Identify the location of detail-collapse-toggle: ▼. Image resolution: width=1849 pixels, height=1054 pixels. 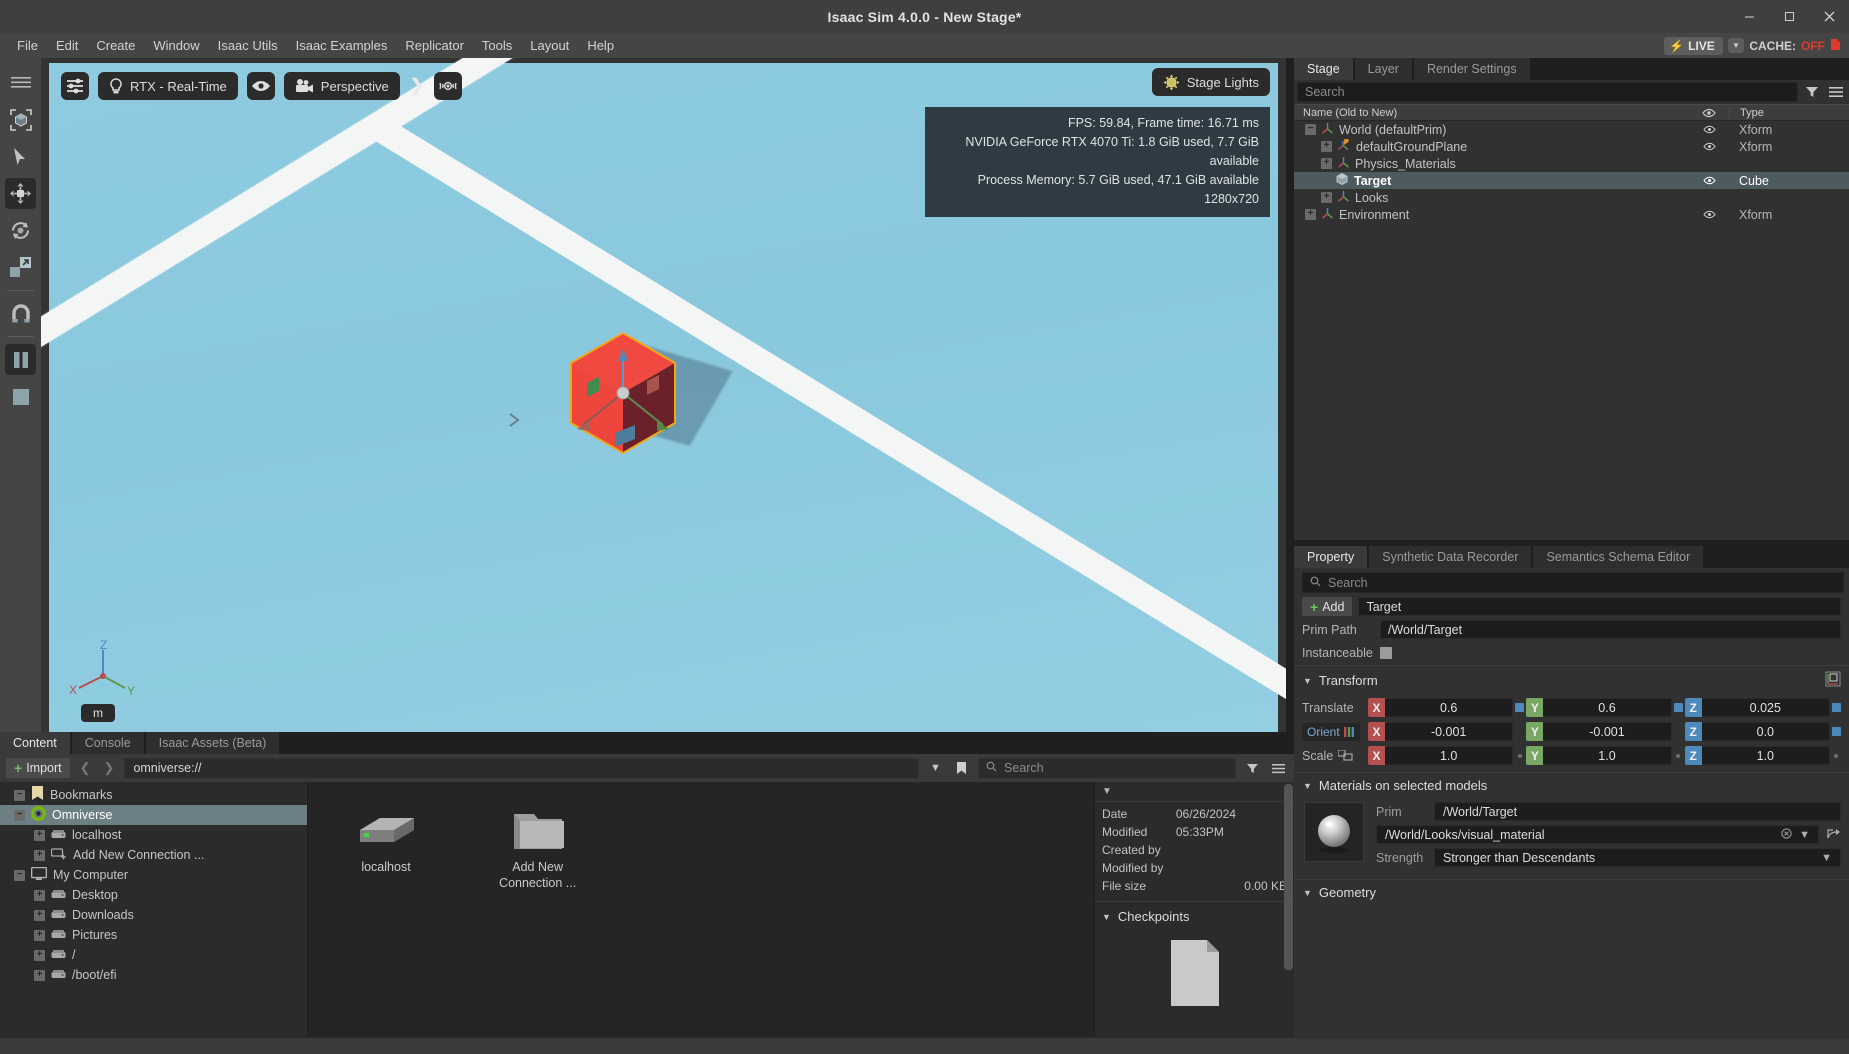
(1194, 792).